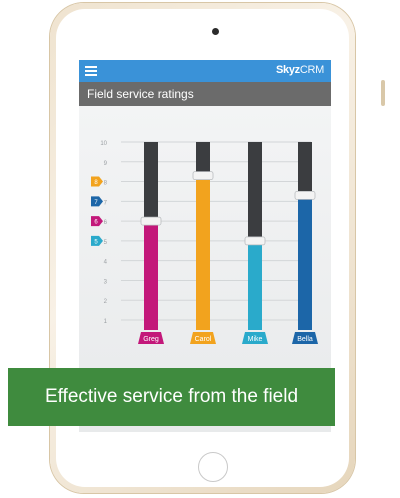 This screenshot has height=498, width=400. What do you see at coordinates (106, 203) in the screenshot?
I see `y-tick-label: 7` at bounding box center [106, 203].